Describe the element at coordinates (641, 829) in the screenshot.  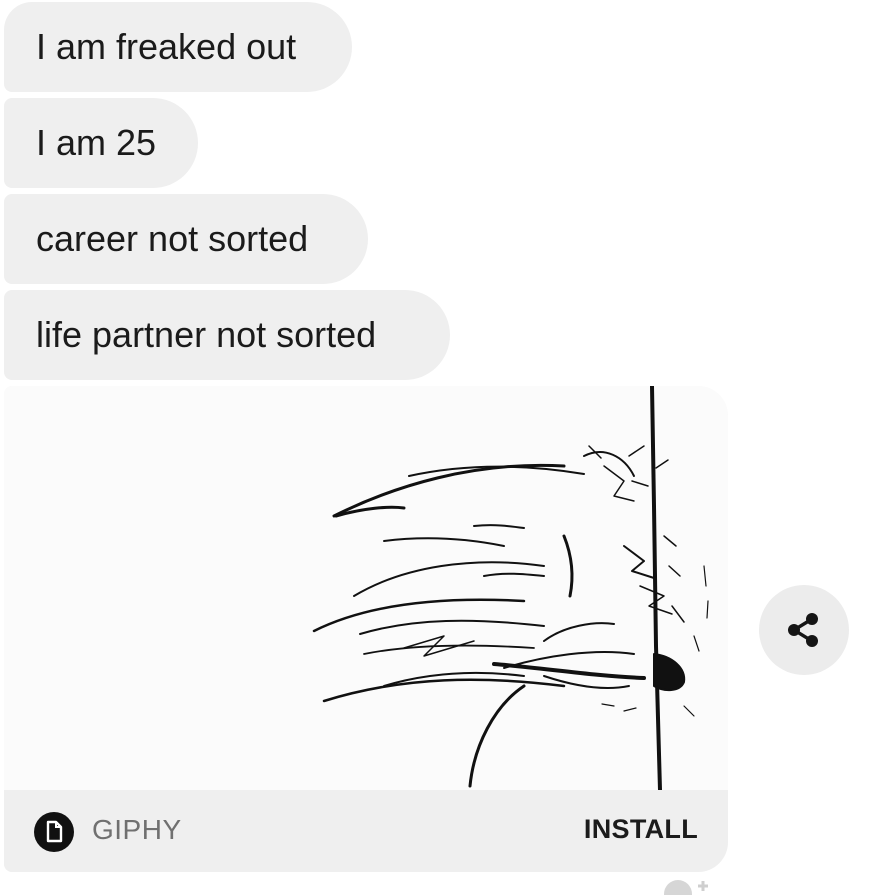
I see `install-button: INSTALL` at that location.